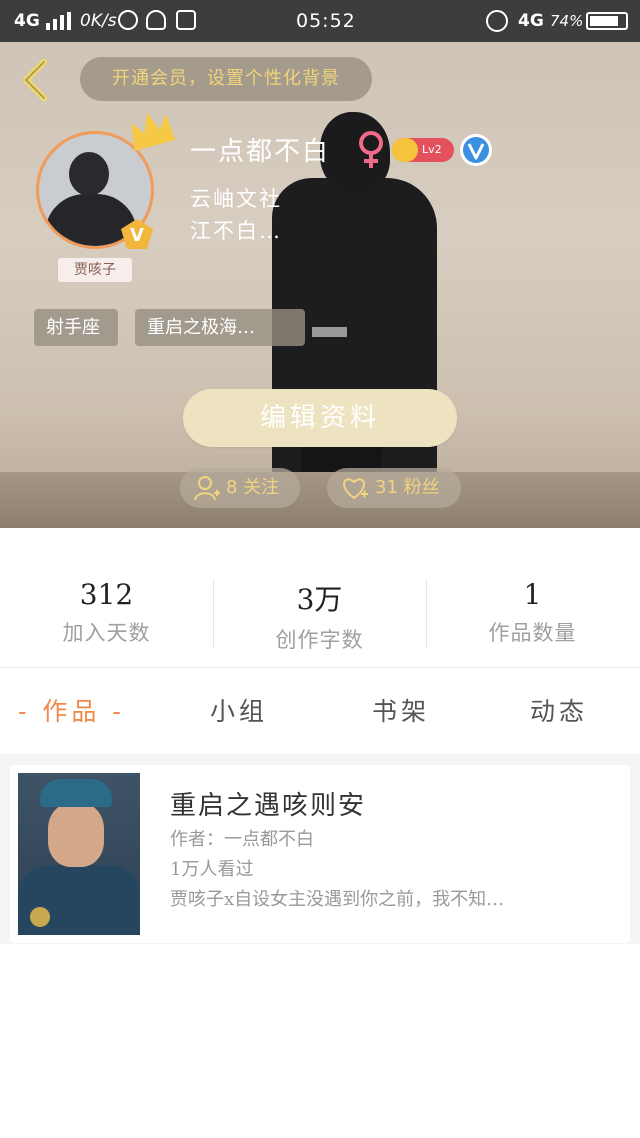 The height and width of the screenshot is (1138, 640). Describe the element at coordinates (607, 21) in the screenshot. I see `battery-icon` at that location.